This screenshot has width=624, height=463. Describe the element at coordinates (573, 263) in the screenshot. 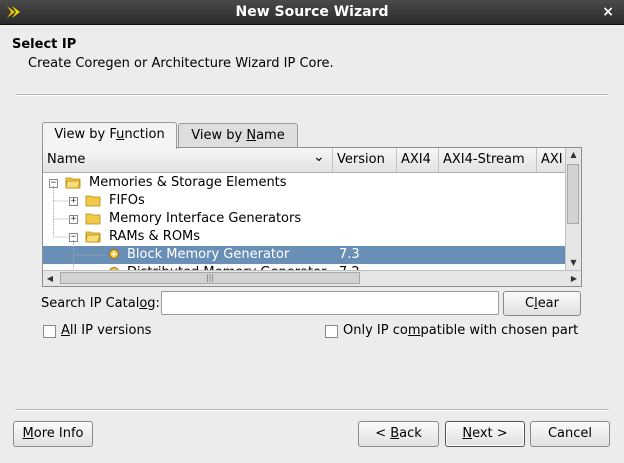

I see `scroll-down-icon: ▼` at that location.